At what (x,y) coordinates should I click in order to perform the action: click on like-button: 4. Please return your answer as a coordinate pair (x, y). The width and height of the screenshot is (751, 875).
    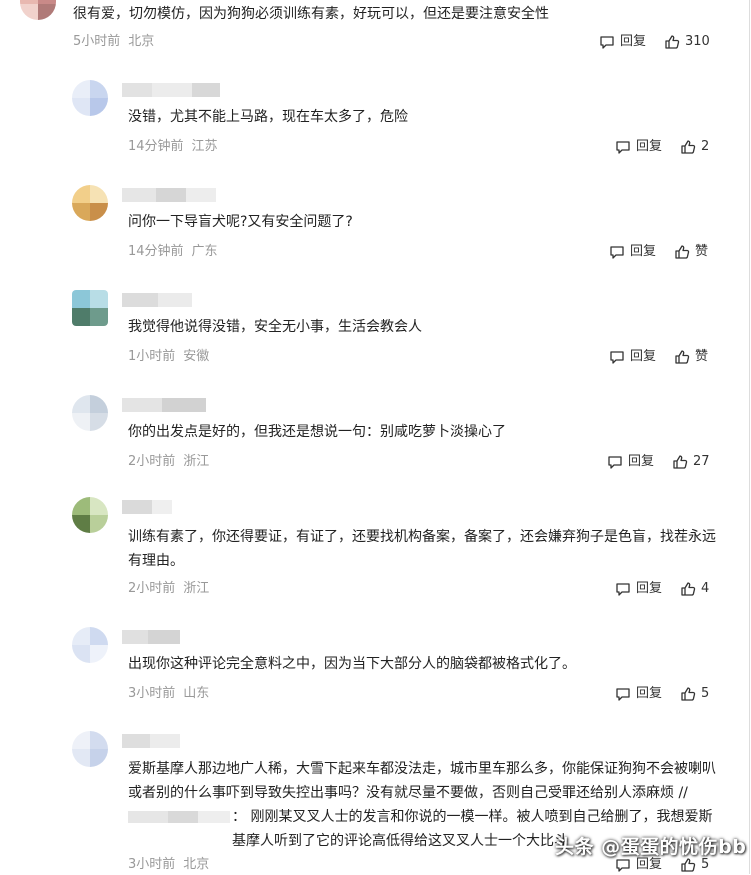
    Looking at the image, I should click on (694, 589).